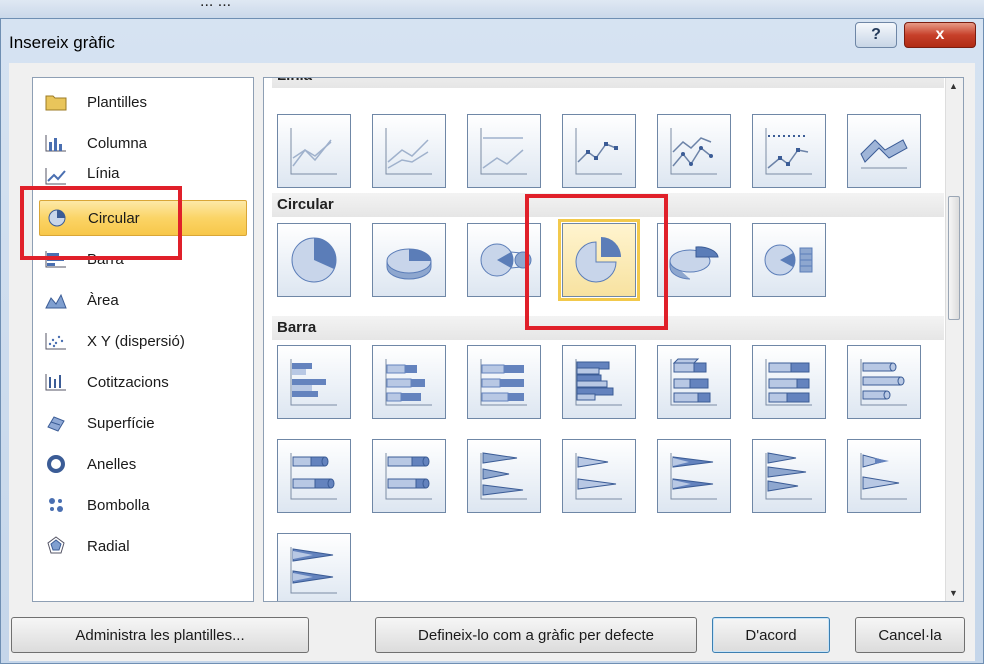  I want to click on exploded-pie-3d-chart-icon, so click(694, 263).